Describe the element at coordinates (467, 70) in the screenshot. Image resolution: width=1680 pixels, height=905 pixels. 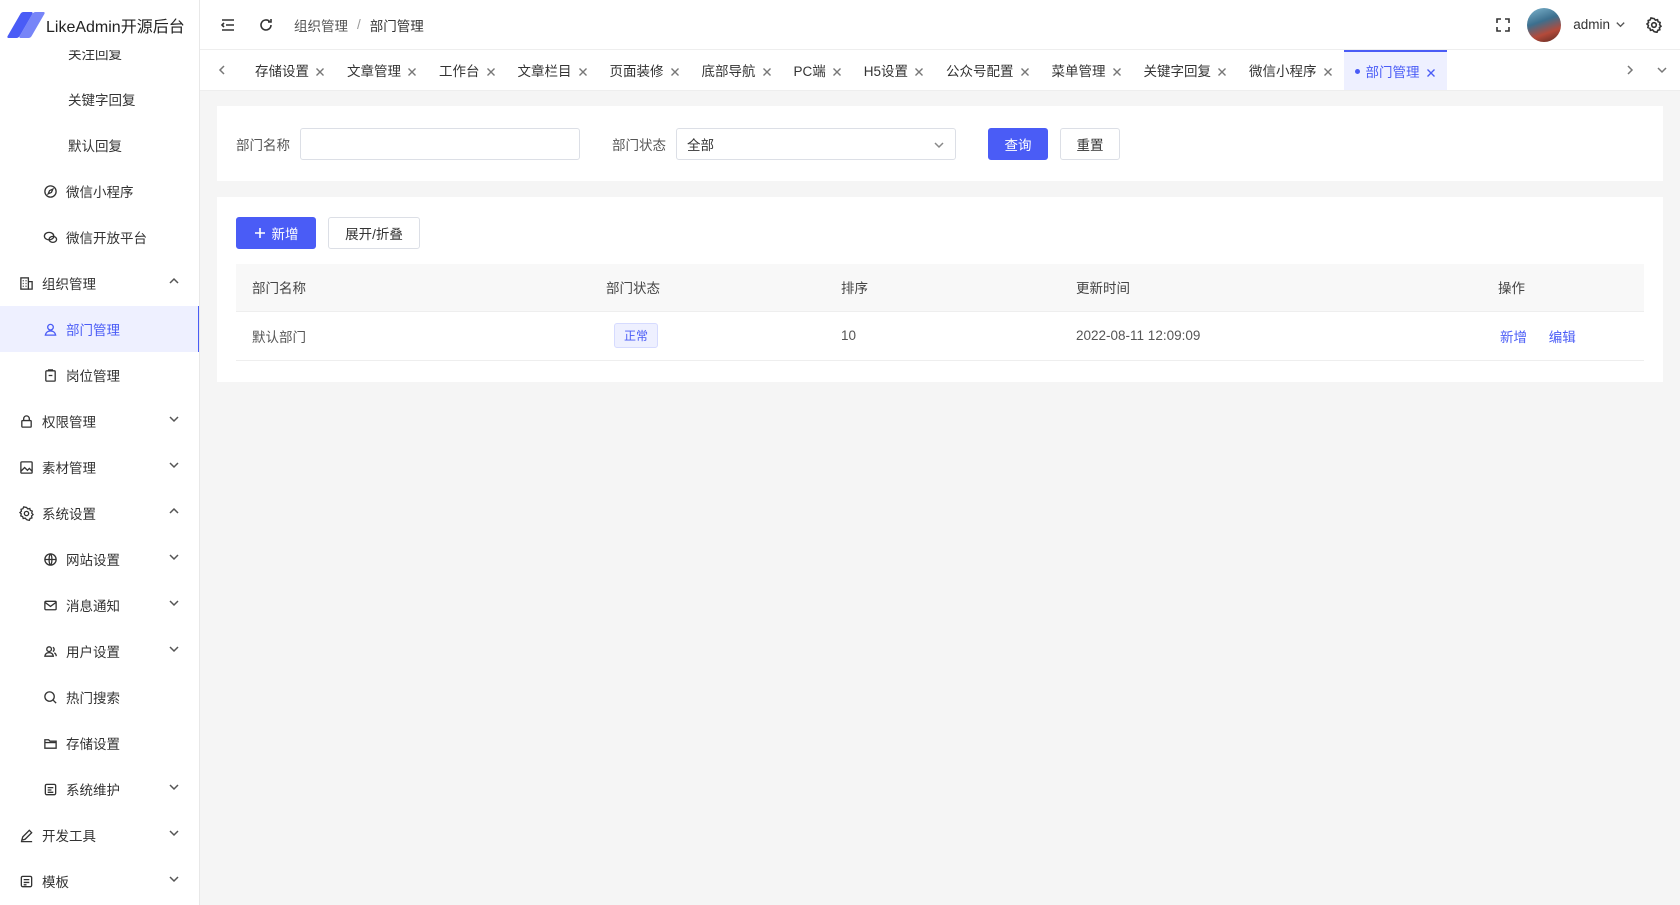
I see `tab: 工作台` at that location.